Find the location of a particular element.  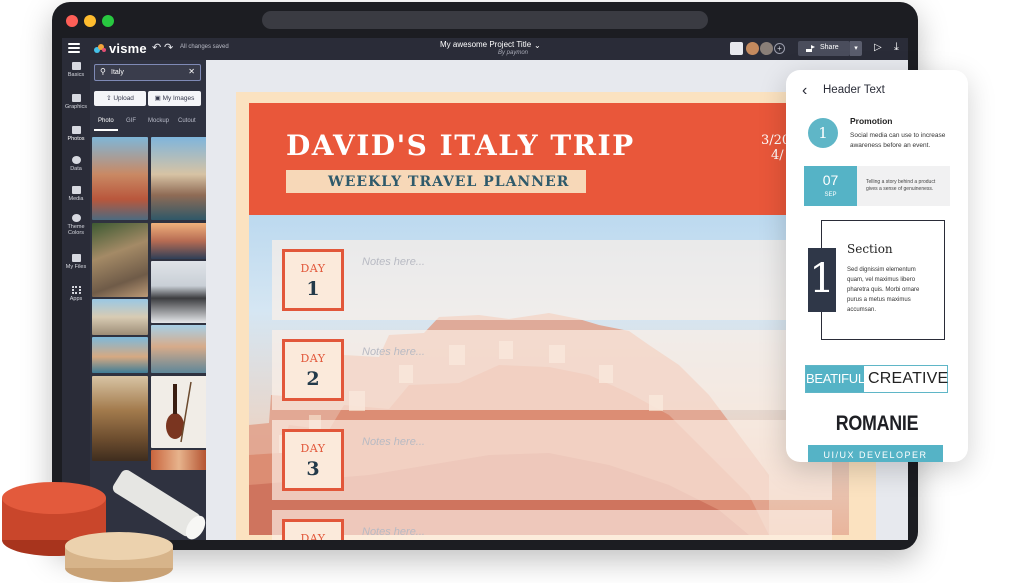

hamburger-icon is located at coordinates (74, 48).